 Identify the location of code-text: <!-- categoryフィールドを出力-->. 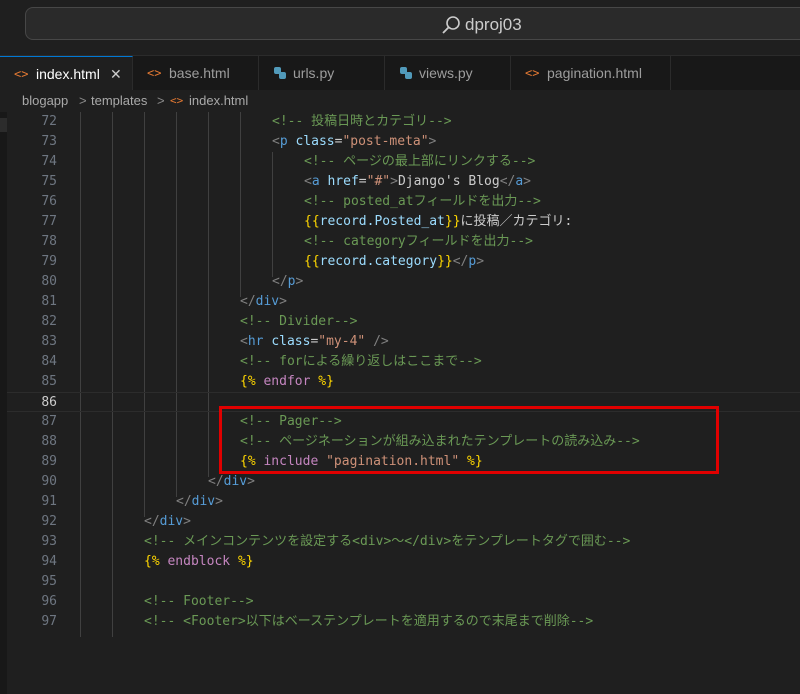
(418, 242).